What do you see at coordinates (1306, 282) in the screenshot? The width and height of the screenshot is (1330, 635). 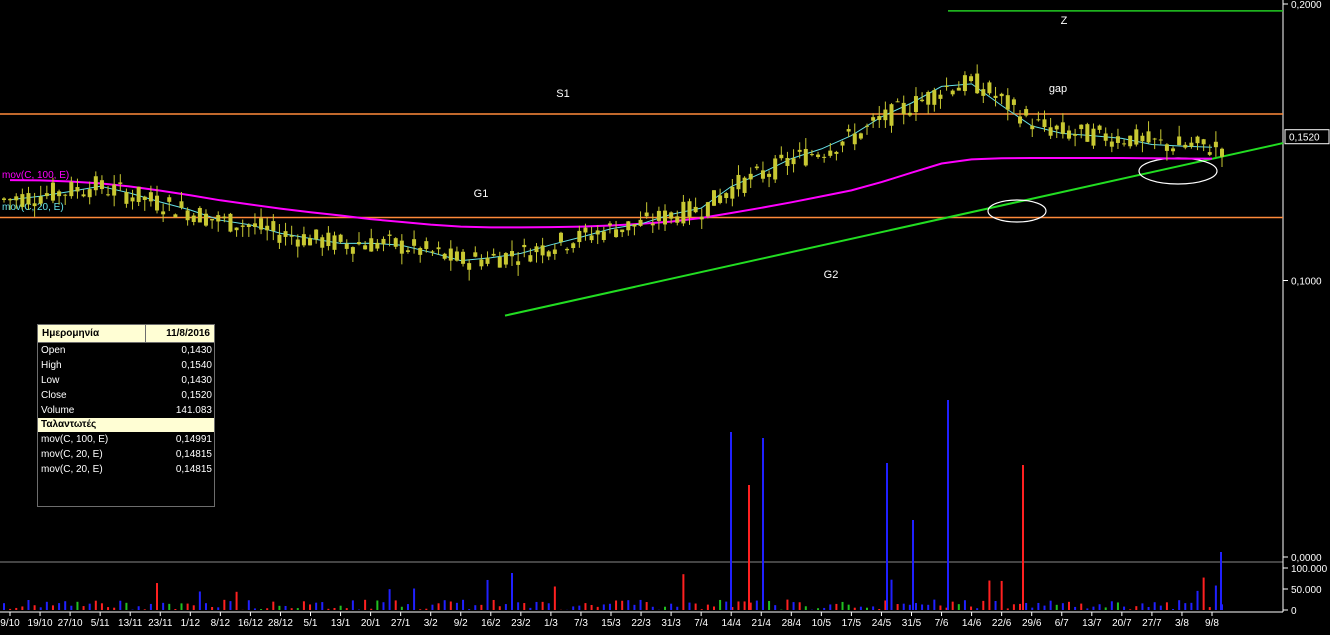 I see `price-tick-label: 0,1000` at bounding box center [1306, 282].